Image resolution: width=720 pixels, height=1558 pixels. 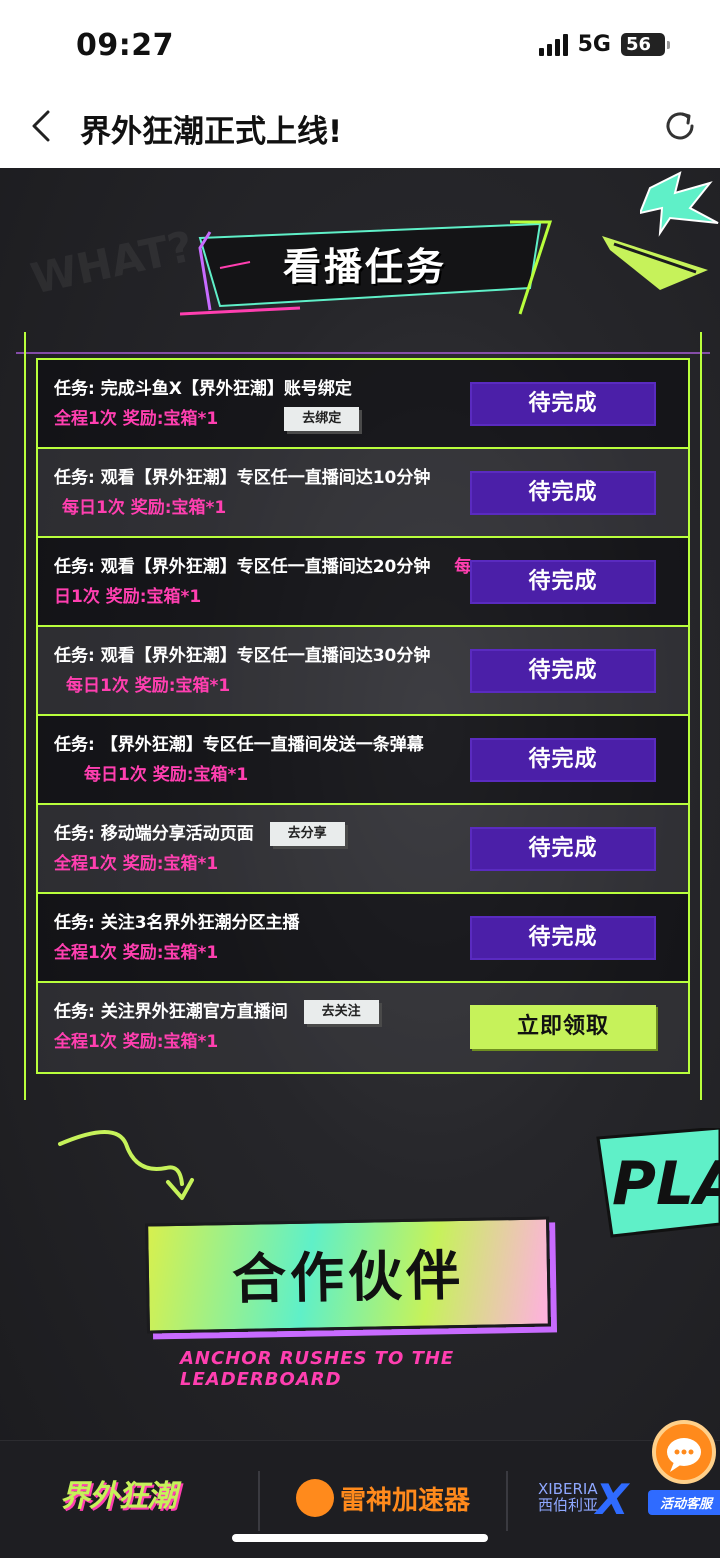 I want to click on partner-subtitle: ANCHOR RUSHES TO THE LEADERBOARD, so click(x=317, y=1369).